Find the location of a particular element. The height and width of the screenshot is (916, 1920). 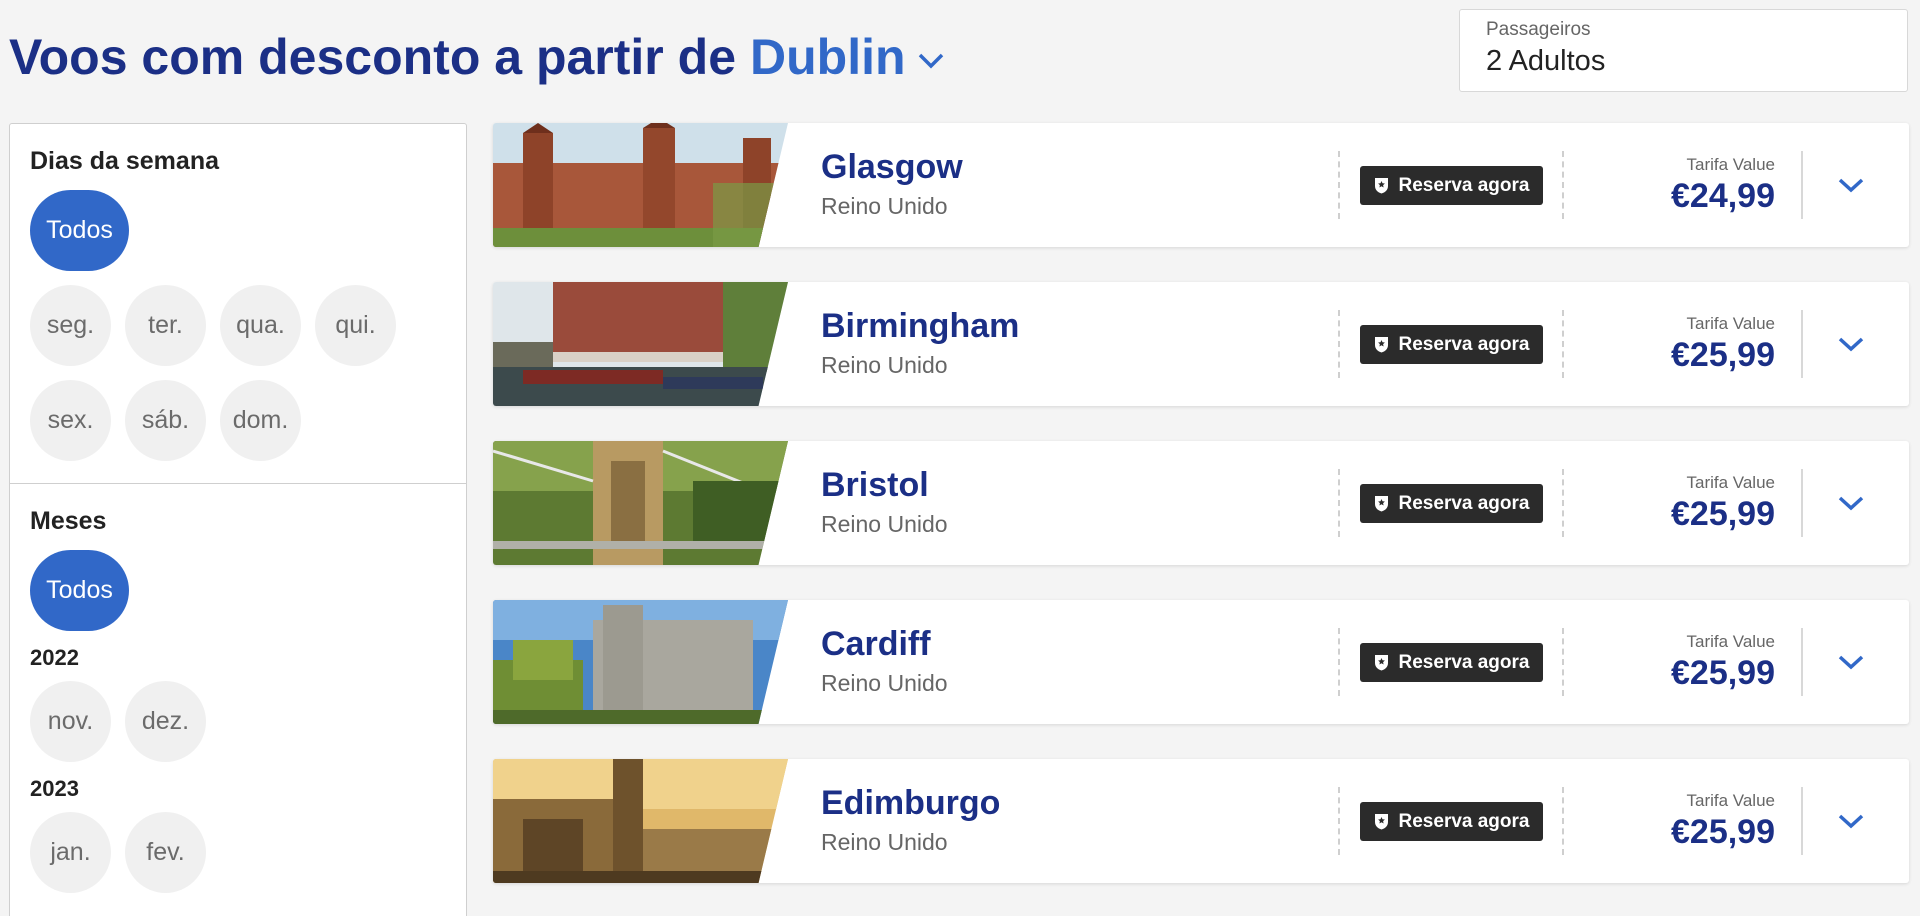

weekday-chip-tue: ter. is located at coordinates (165, 325).